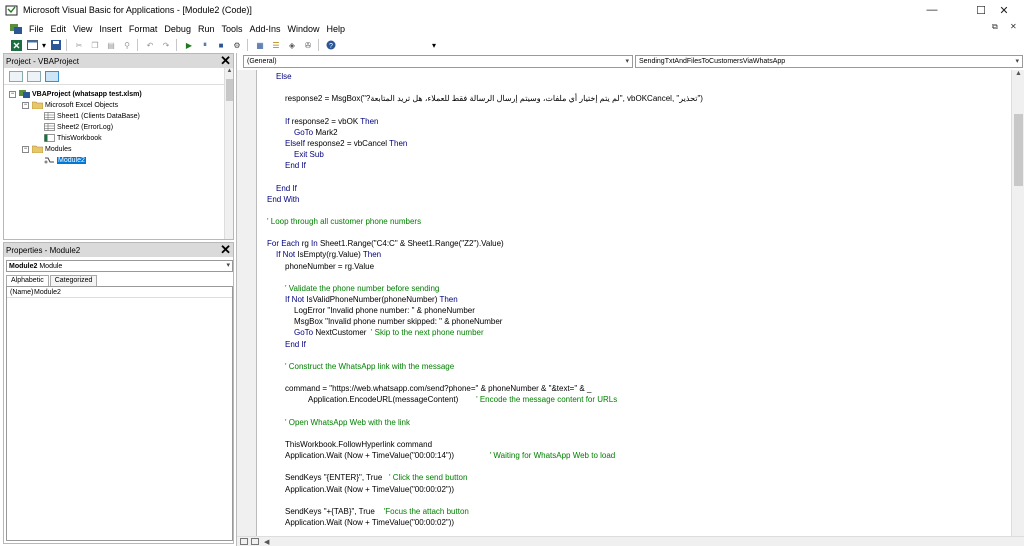  I want to click on properties-window-icon: ☰, so click(276, 45).